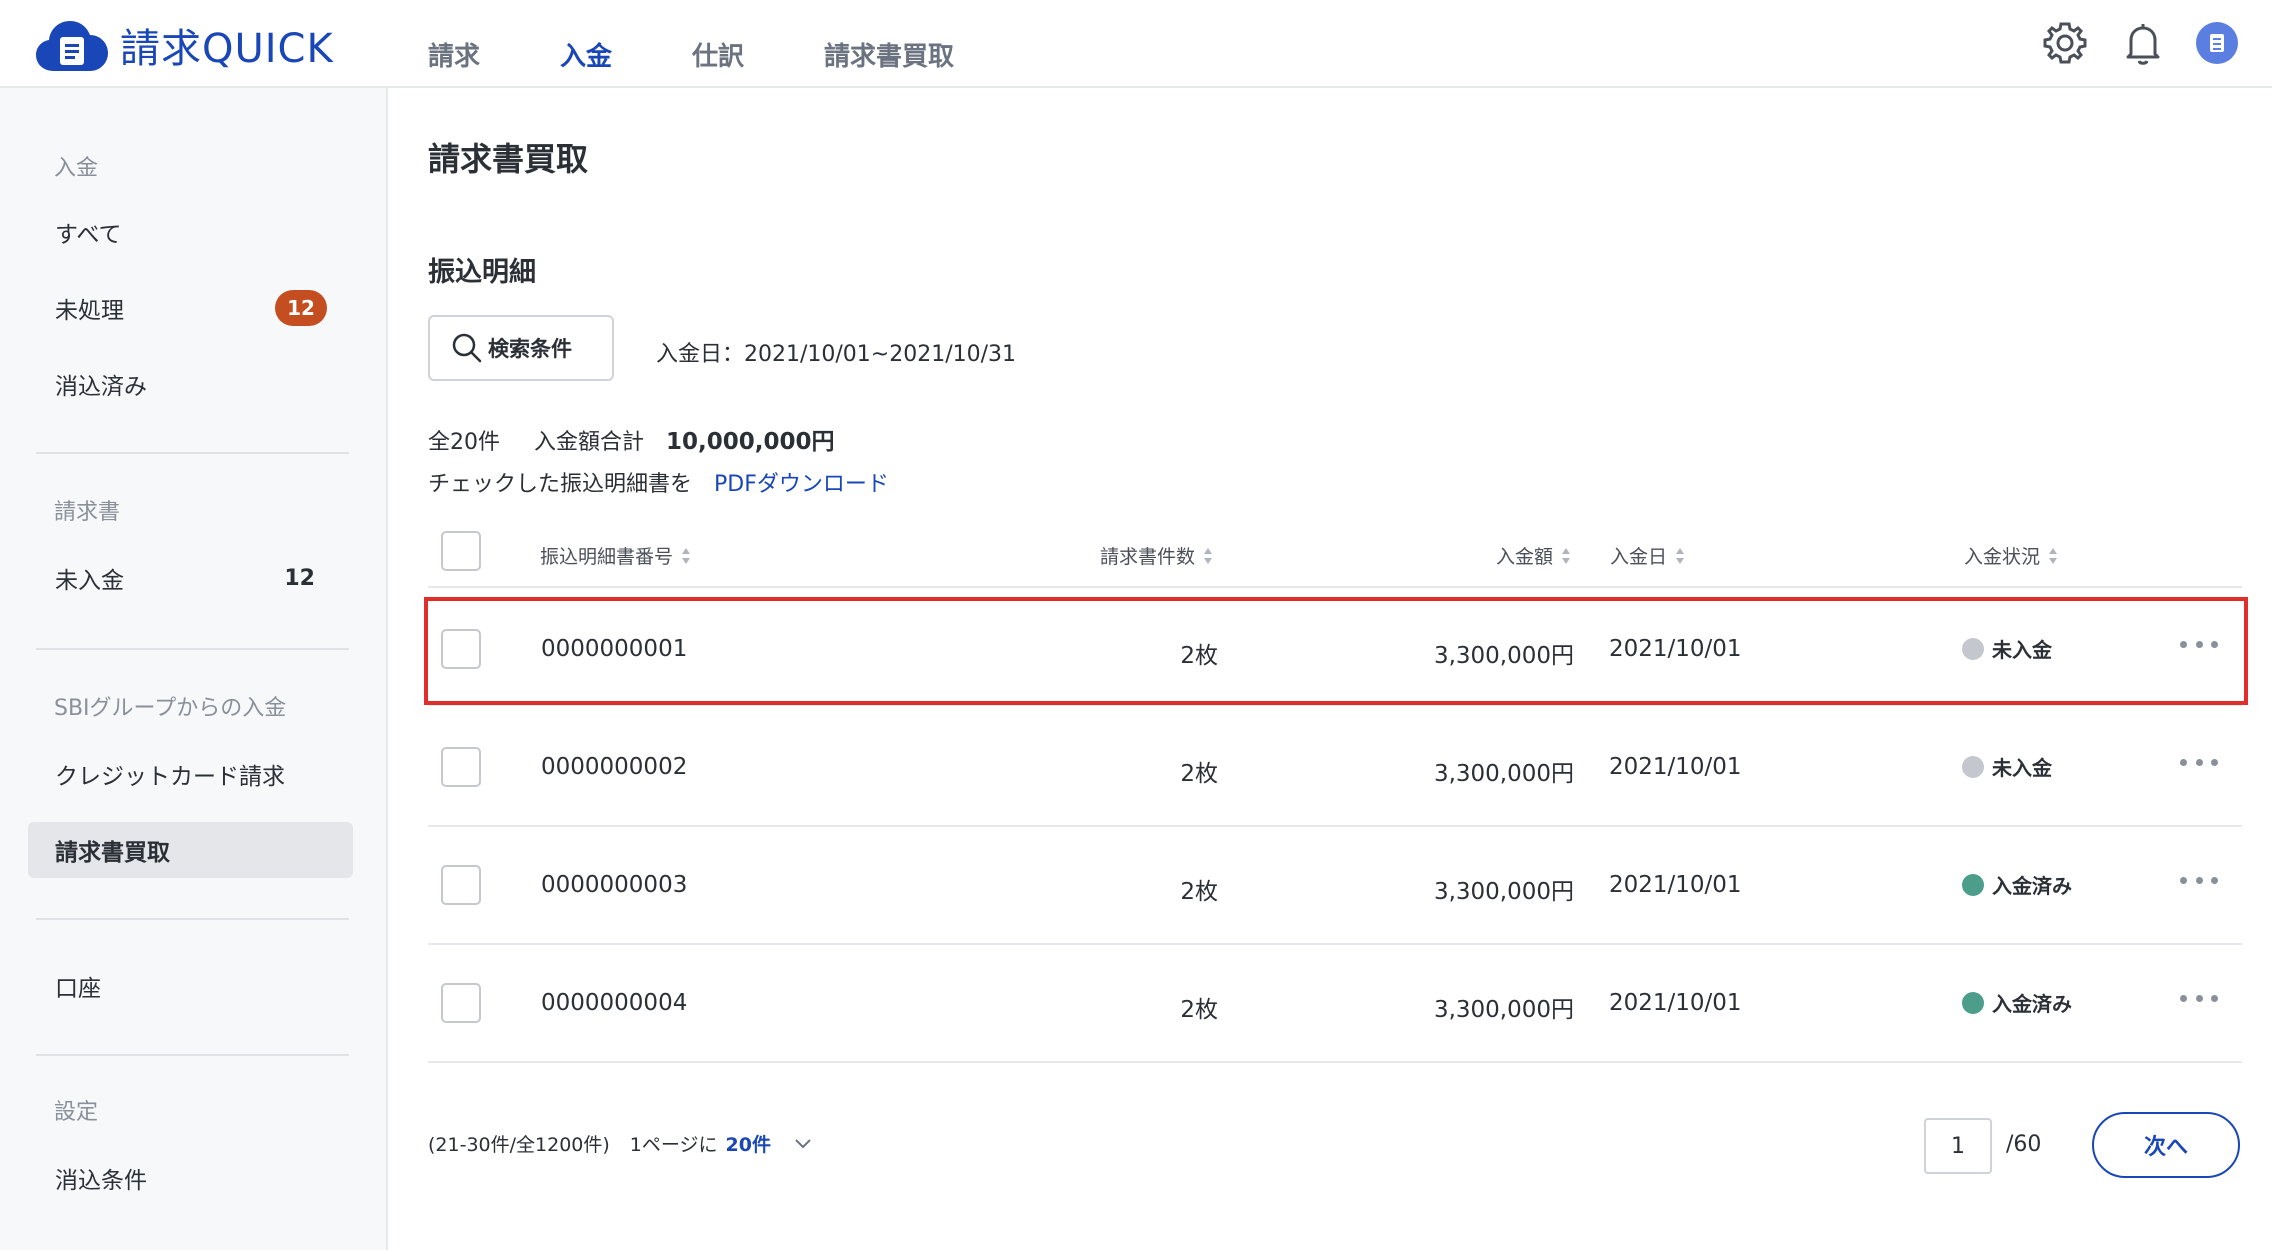 The width and height of the screenshot is (2272, 1250). What do you see at coordinates (2024, 1144) in the screenshot?
I see `page-total: /60` at bounding box center [2024, 1144].